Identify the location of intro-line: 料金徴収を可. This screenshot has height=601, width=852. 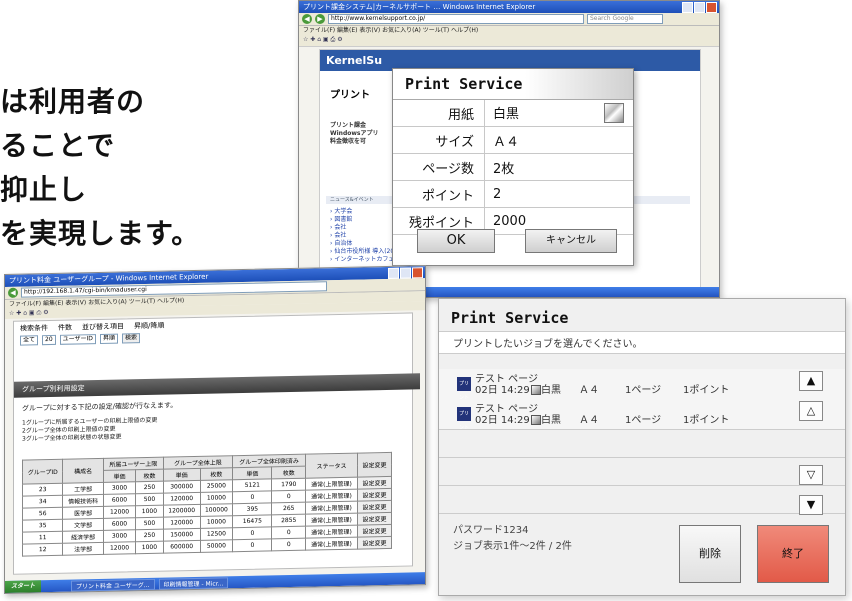
(348, 141).